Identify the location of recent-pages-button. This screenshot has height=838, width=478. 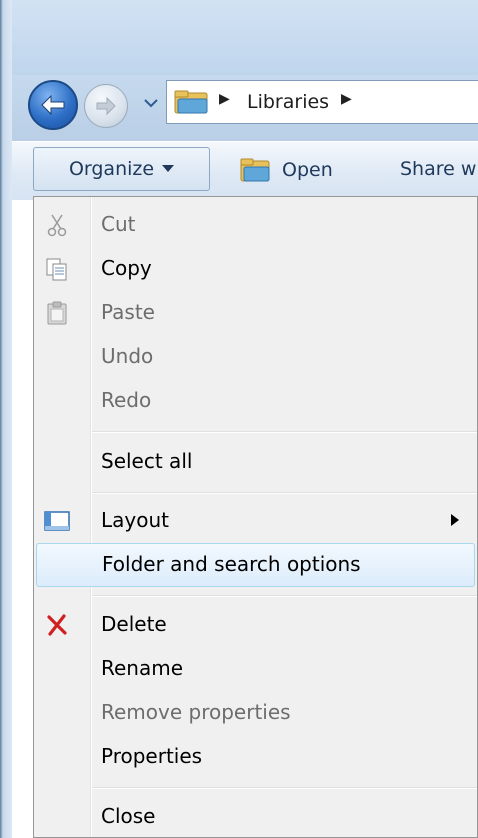
(151, 103).